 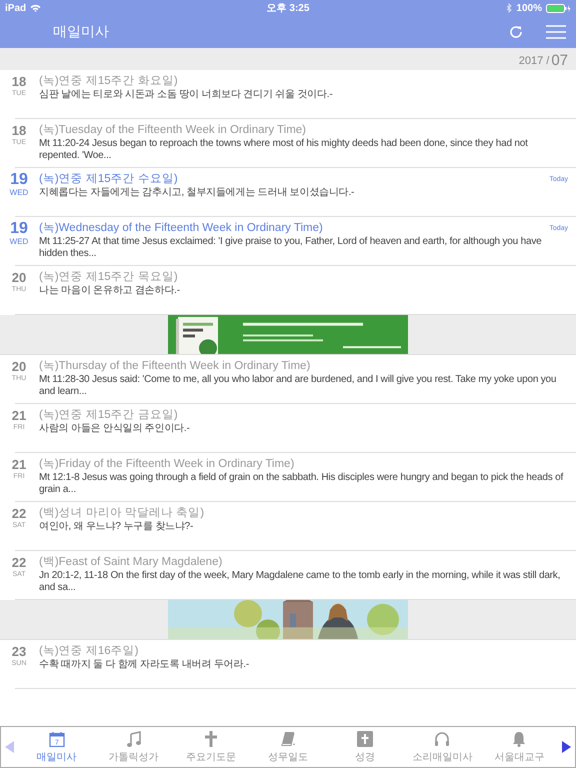 What do you see at coordinates (81, 32) in the screenshot?
I see `app-title: 매일미사` at bounding box center [81, 32].